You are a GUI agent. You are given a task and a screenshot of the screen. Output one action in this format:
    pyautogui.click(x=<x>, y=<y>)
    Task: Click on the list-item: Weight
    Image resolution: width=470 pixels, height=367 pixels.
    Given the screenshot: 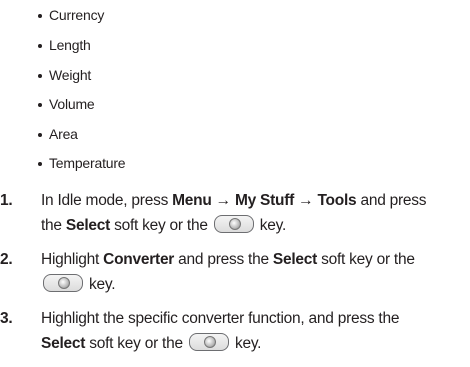 What is the action you would take?
    pyautogui.click(x=81, y=76)
    